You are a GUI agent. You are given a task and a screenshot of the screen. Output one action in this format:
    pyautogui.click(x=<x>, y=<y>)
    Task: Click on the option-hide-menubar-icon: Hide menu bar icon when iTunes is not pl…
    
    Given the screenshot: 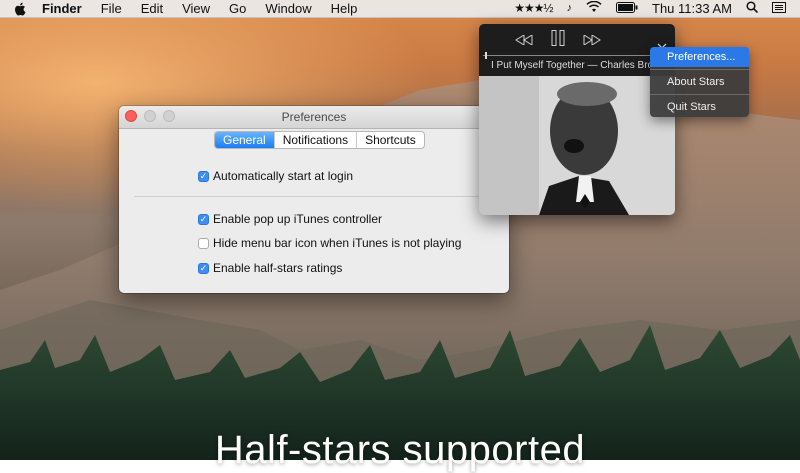 What is the action you would take?
    pyautogui.click(x=329, y=243)
    